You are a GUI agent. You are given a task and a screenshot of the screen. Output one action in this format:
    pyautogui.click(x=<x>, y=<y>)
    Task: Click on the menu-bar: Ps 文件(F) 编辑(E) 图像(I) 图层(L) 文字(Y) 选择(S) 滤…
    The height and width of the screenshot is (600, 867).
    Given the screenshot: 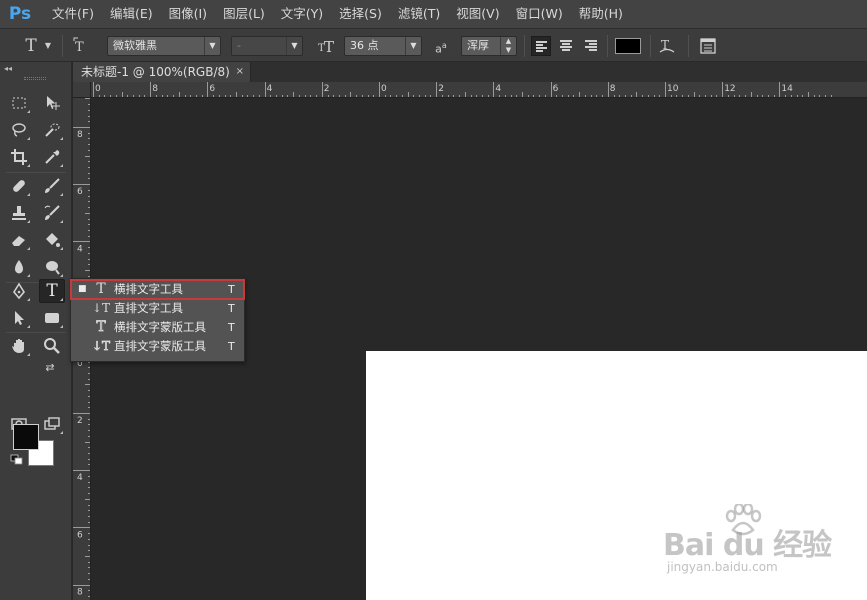 What is the action you would take?
    pyautogui.click(x=433, y=14)
    